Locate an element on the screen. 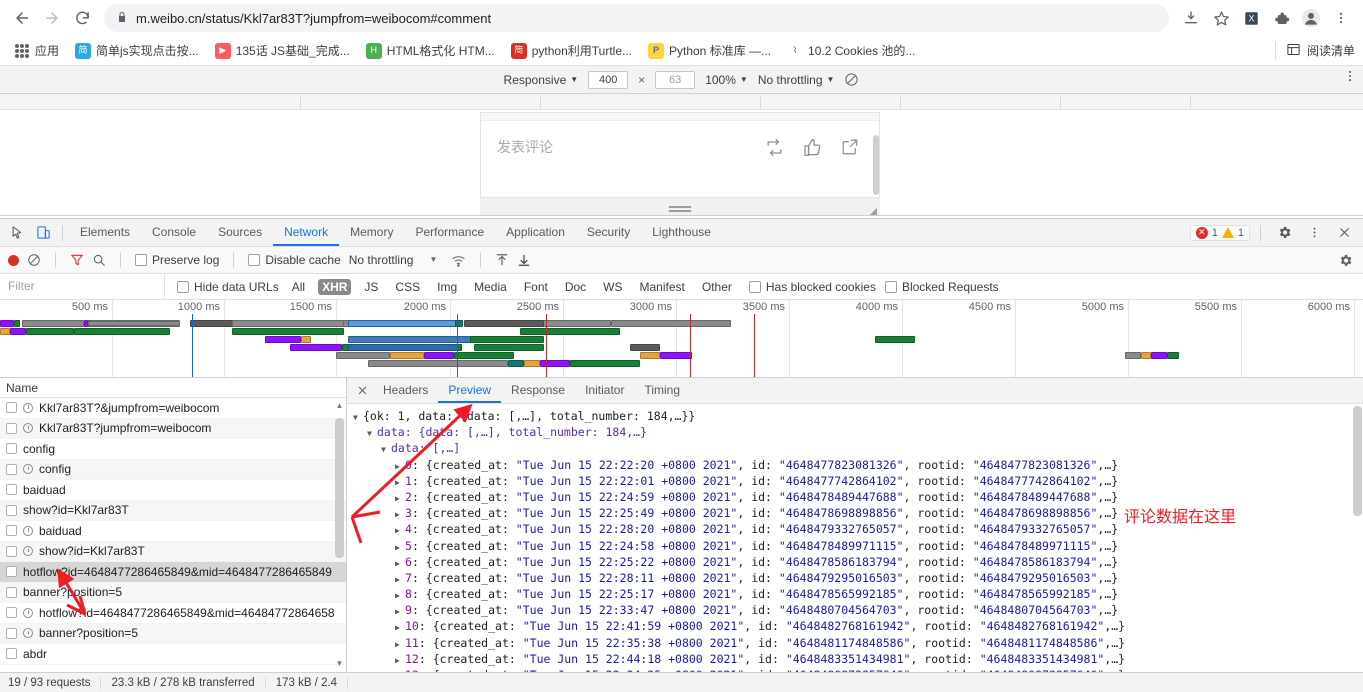 The height and width of the screenshot is (692, 1363). no-rotate-icon is located at coordinates (851, 79).